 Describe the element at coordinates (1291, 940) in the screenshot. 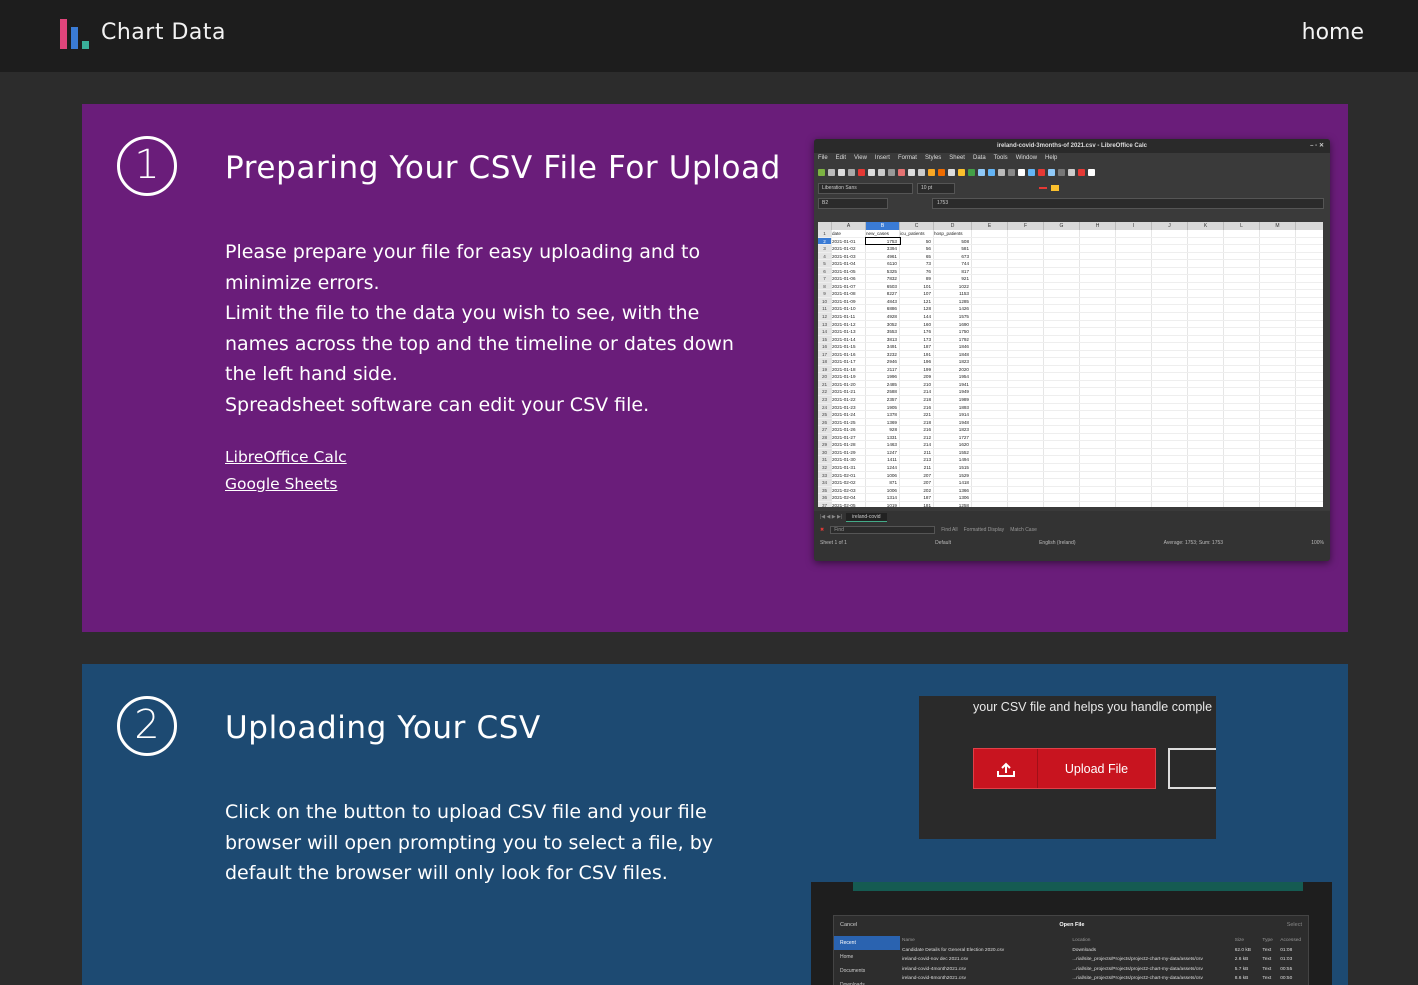

I see `file-cell: Accessed` at that location.